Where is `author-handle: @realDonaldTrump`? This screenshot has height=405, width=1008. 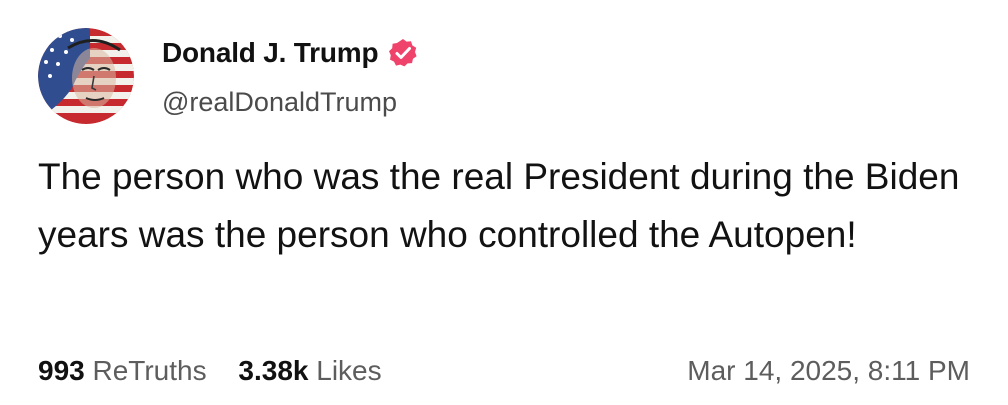
author-handle: @realDonaldTrump is located at coordinates (291, 102).